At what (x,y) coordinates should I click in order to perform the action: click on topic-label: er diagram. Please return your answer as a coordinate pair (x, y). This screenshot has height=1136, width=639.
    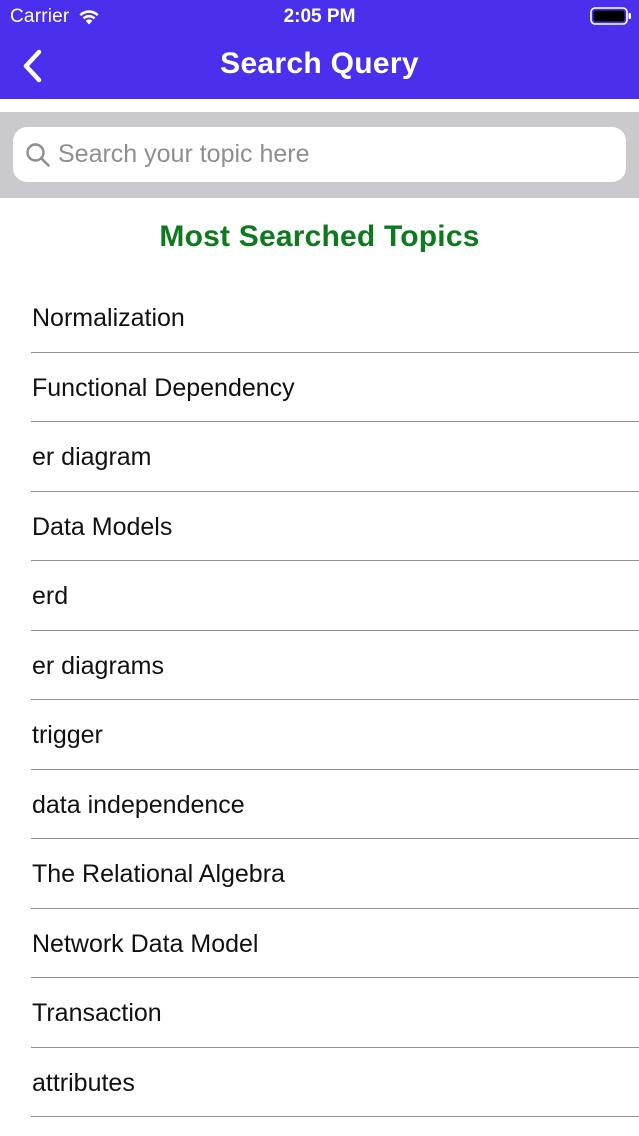
    Looking at the image, I should click on (92, 457).